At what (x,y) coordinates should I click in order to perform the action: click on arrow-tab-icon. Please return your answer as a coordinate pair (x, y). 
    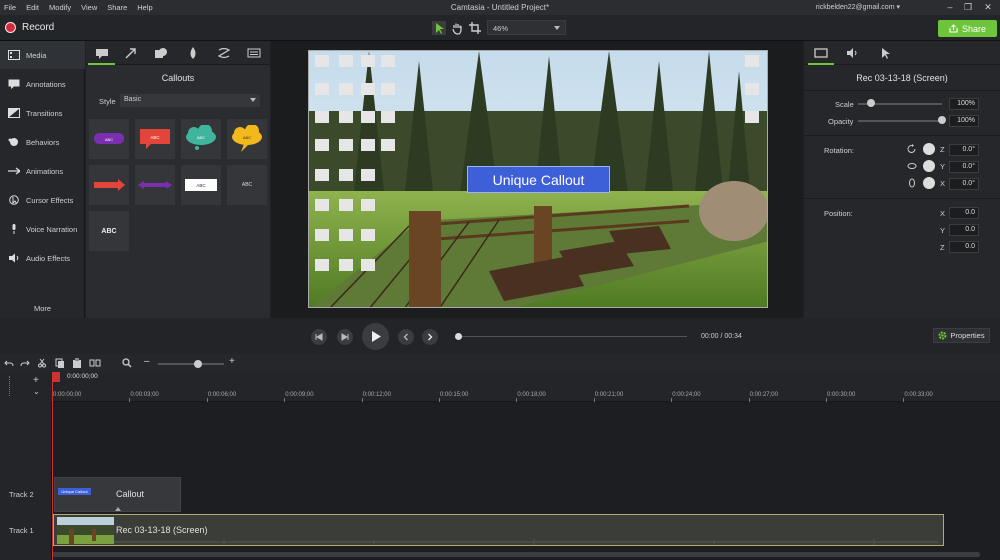
    Looking at the image, I should click on (131, 53).